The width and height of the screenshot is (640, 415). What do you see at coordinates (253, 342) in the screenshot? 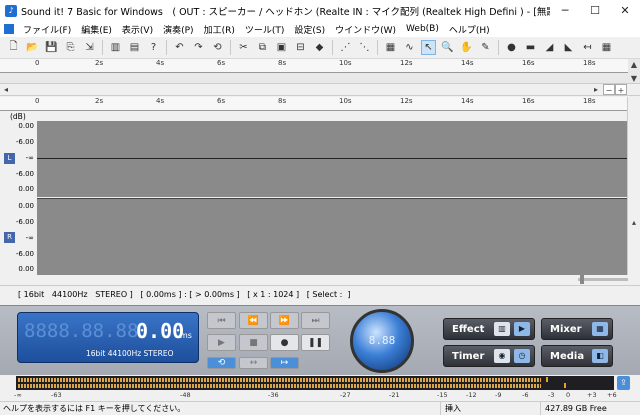
I see `stop-button: ■` at bounding box center [253, 342].